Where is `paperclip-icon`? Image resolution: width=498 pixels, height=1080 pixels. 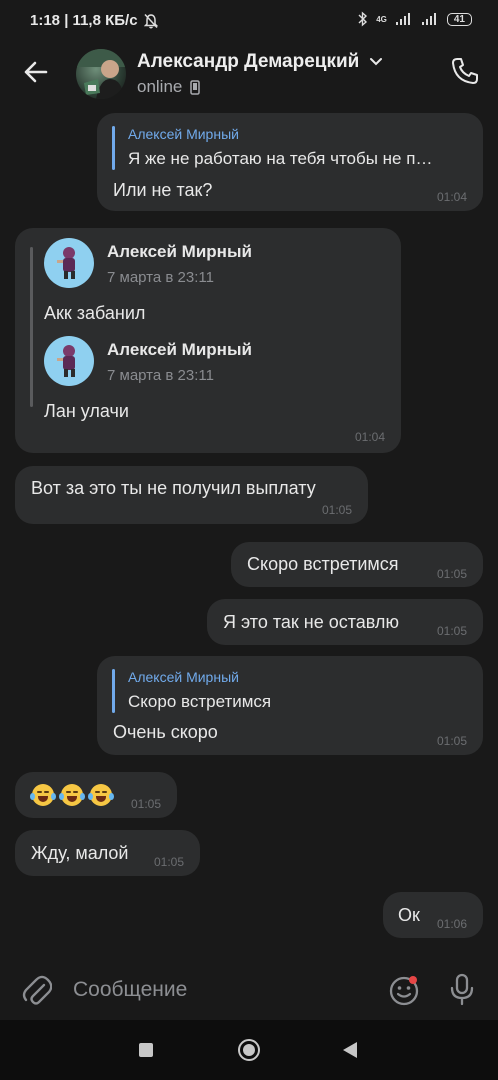 paperclip-icon is located at coordinates (37, 991).